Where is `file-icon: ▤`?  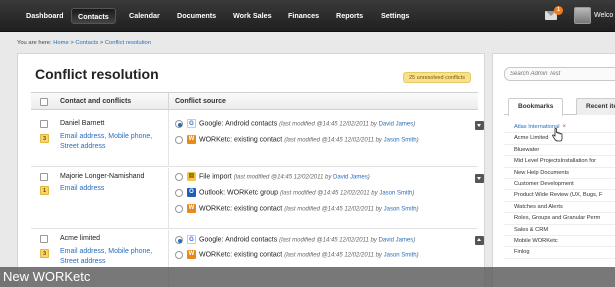
file-icon: ▤ is located at coordinates (191, 176).